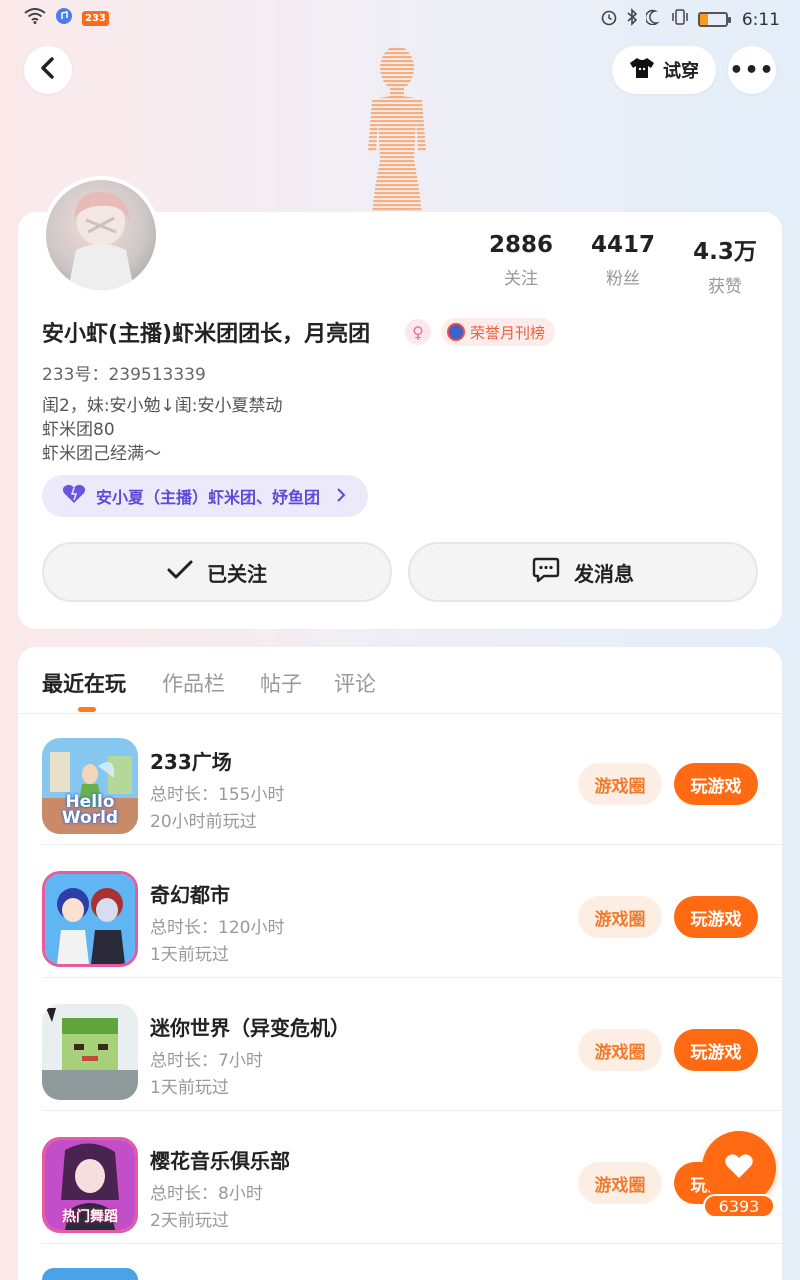 The width and height of the screenshot is (800, 1280). Describe the element at coordinates (623, 279) in the screenshot. I see `followers-label: 粉丝` at that location.